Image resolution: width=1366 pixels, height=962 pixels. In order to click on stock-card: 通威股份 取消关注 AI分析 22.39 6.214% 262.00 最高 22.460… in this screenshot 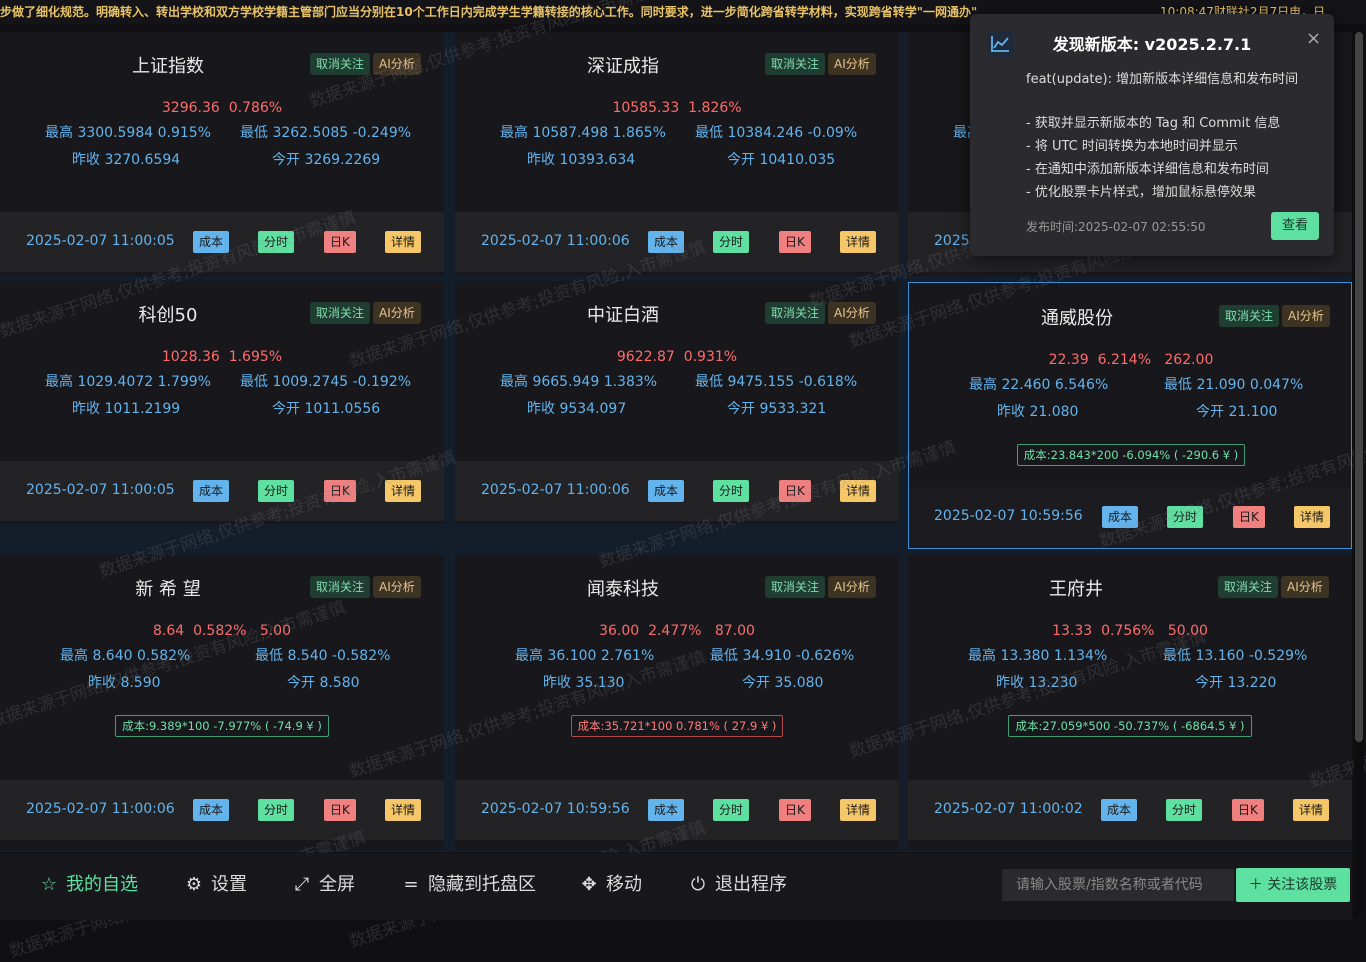, I will do `click(1130, 415)`.